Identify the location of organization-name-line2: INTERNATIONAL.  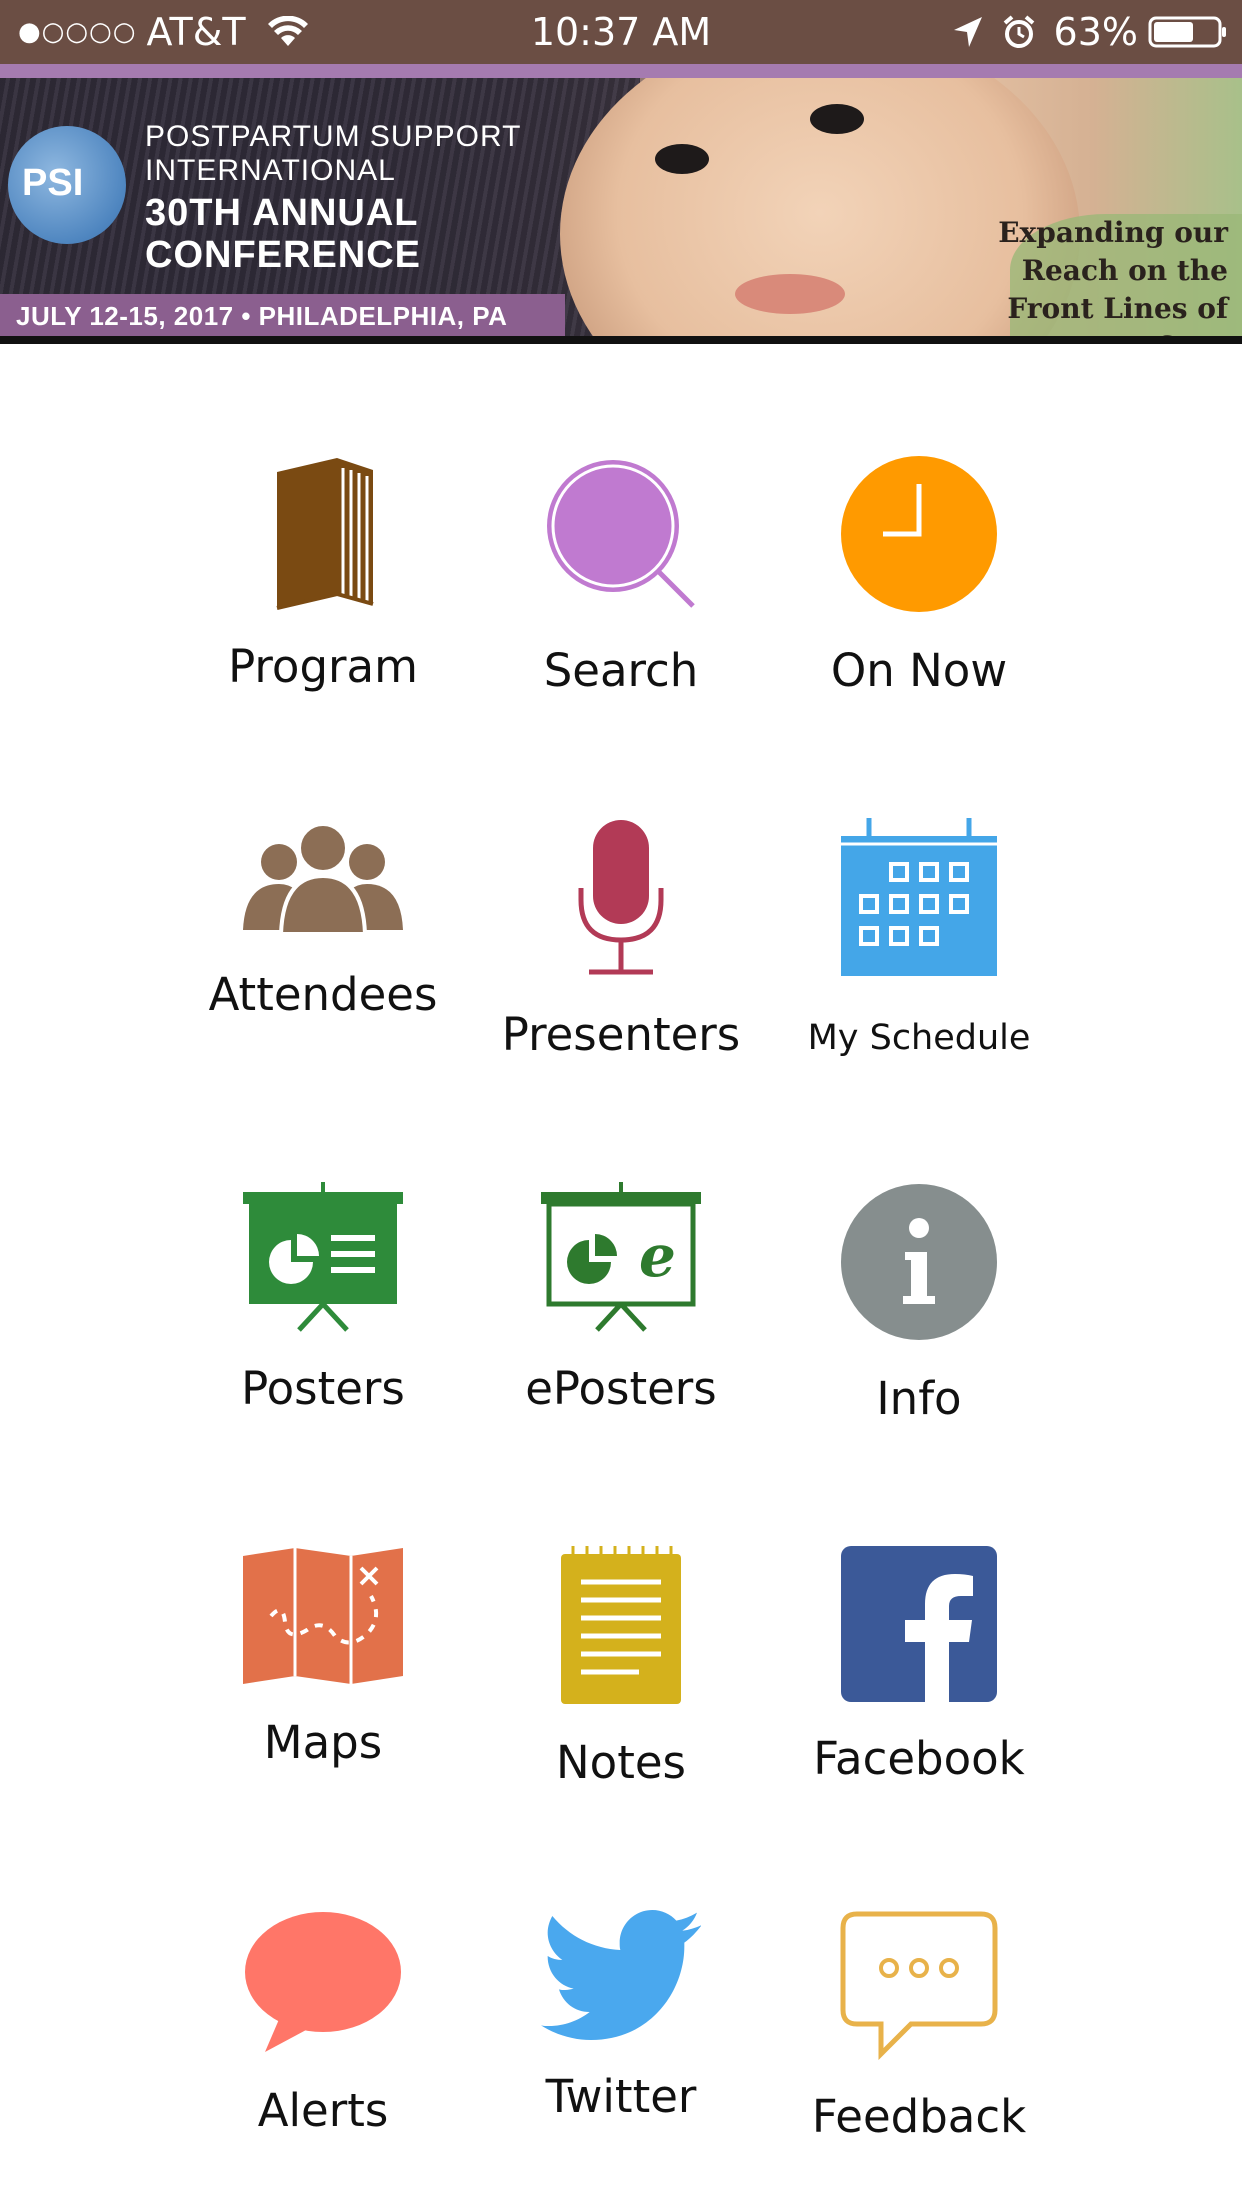
(270, 170).